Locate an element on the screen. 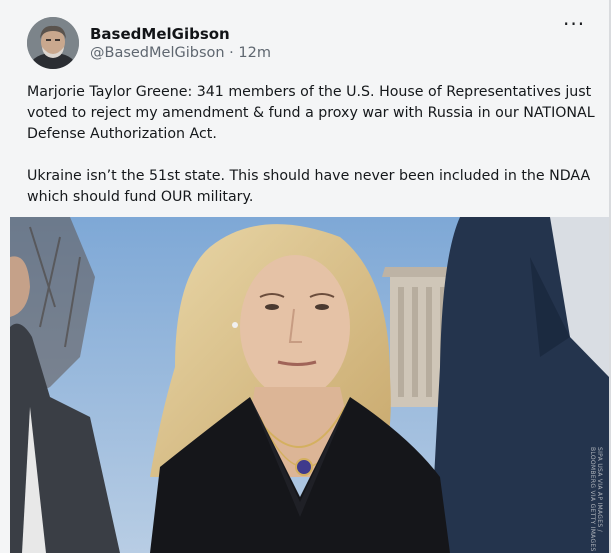 The height and width of the screenshot is (553, 611). post-timestamp: 12m is located at coordinates (254, 53).